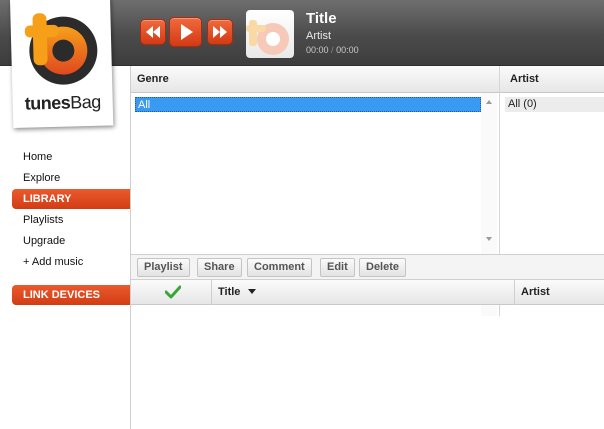 This screenshot has height=429, width=604. What do you see at coordinates (219, 267) in the screenshot?
I see `share-button: Share` at bounding box center [219, 267].